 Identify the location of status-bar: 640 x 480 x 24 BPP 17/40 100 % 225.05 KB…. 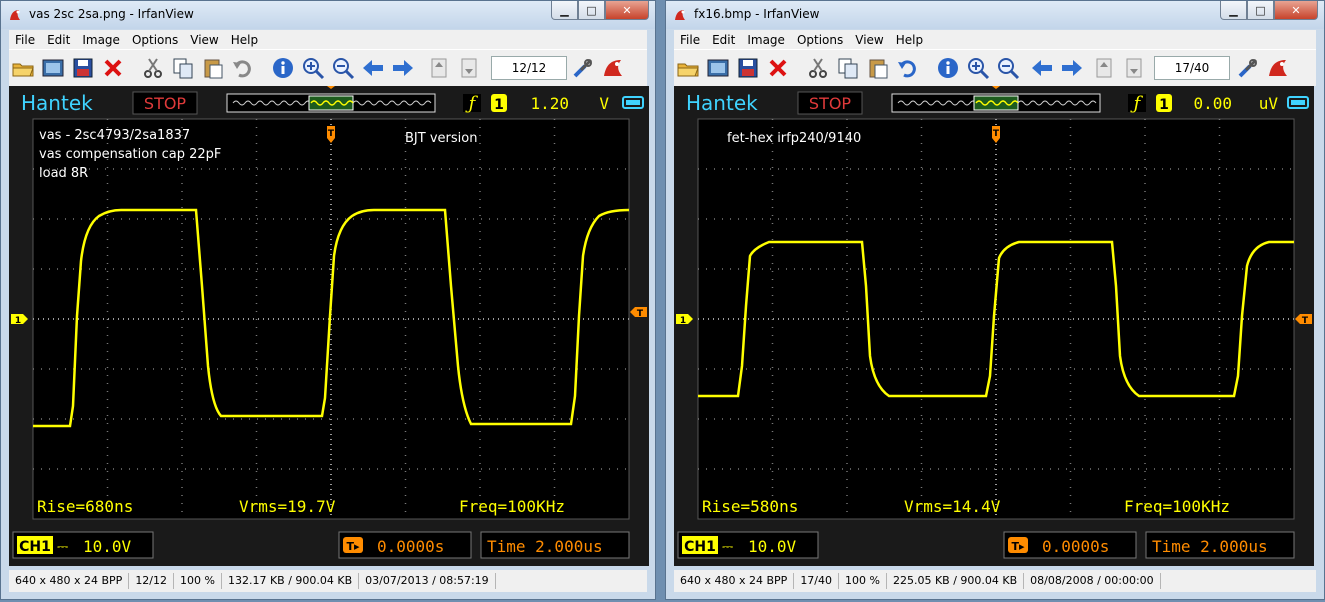
(995, 581).